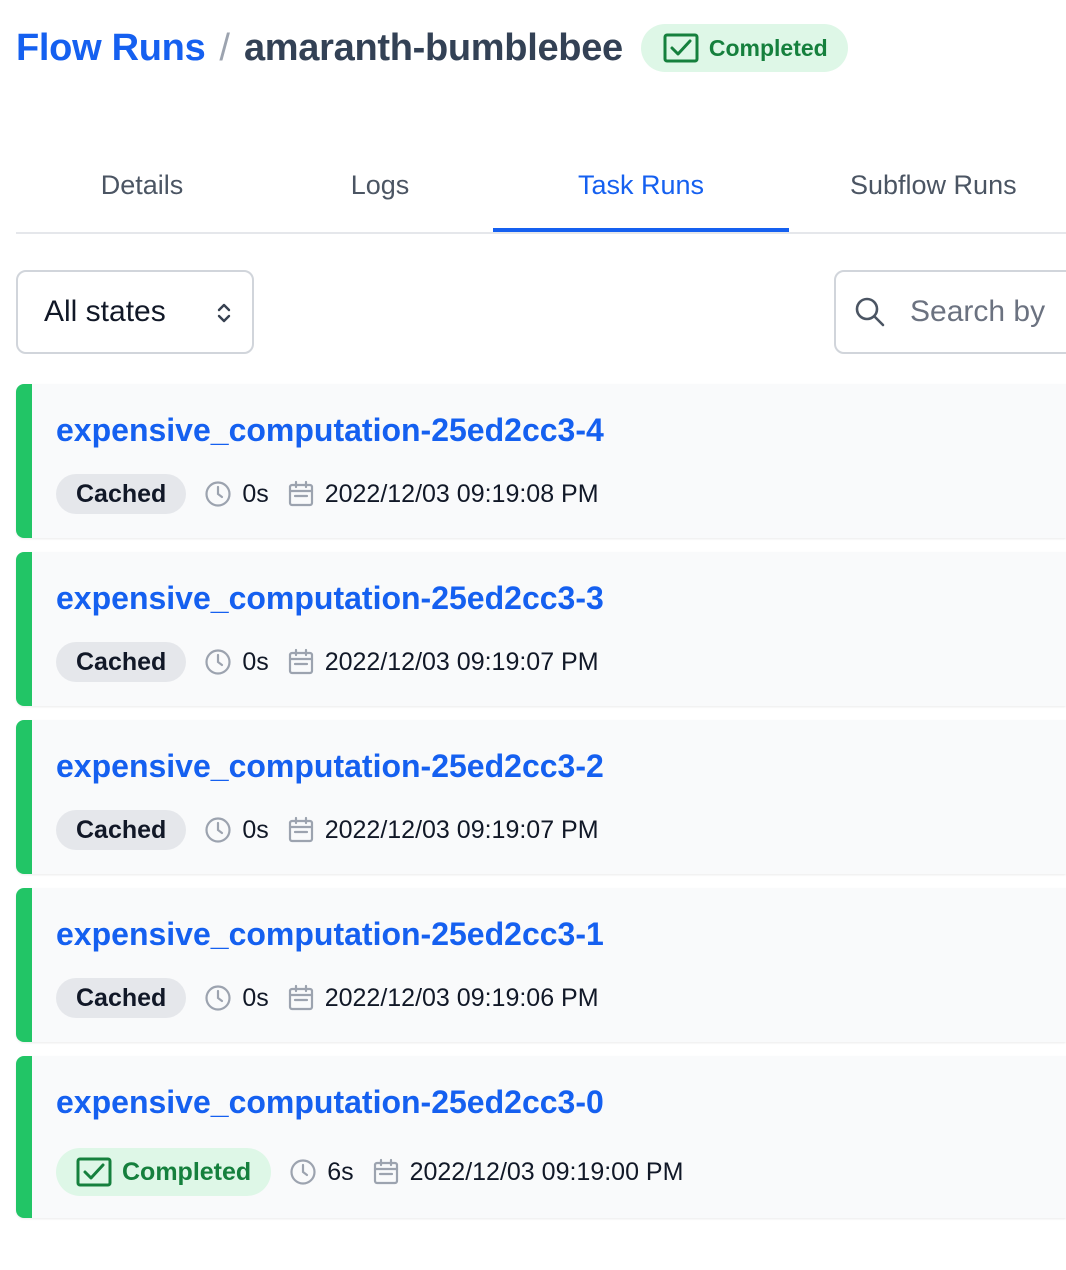 The height and width of the screenshot is (1270, 1066). What do you see at coordinates (142, 185) in the screenshot?
I see `tab-details: Details` at bounding box center [142, 185].